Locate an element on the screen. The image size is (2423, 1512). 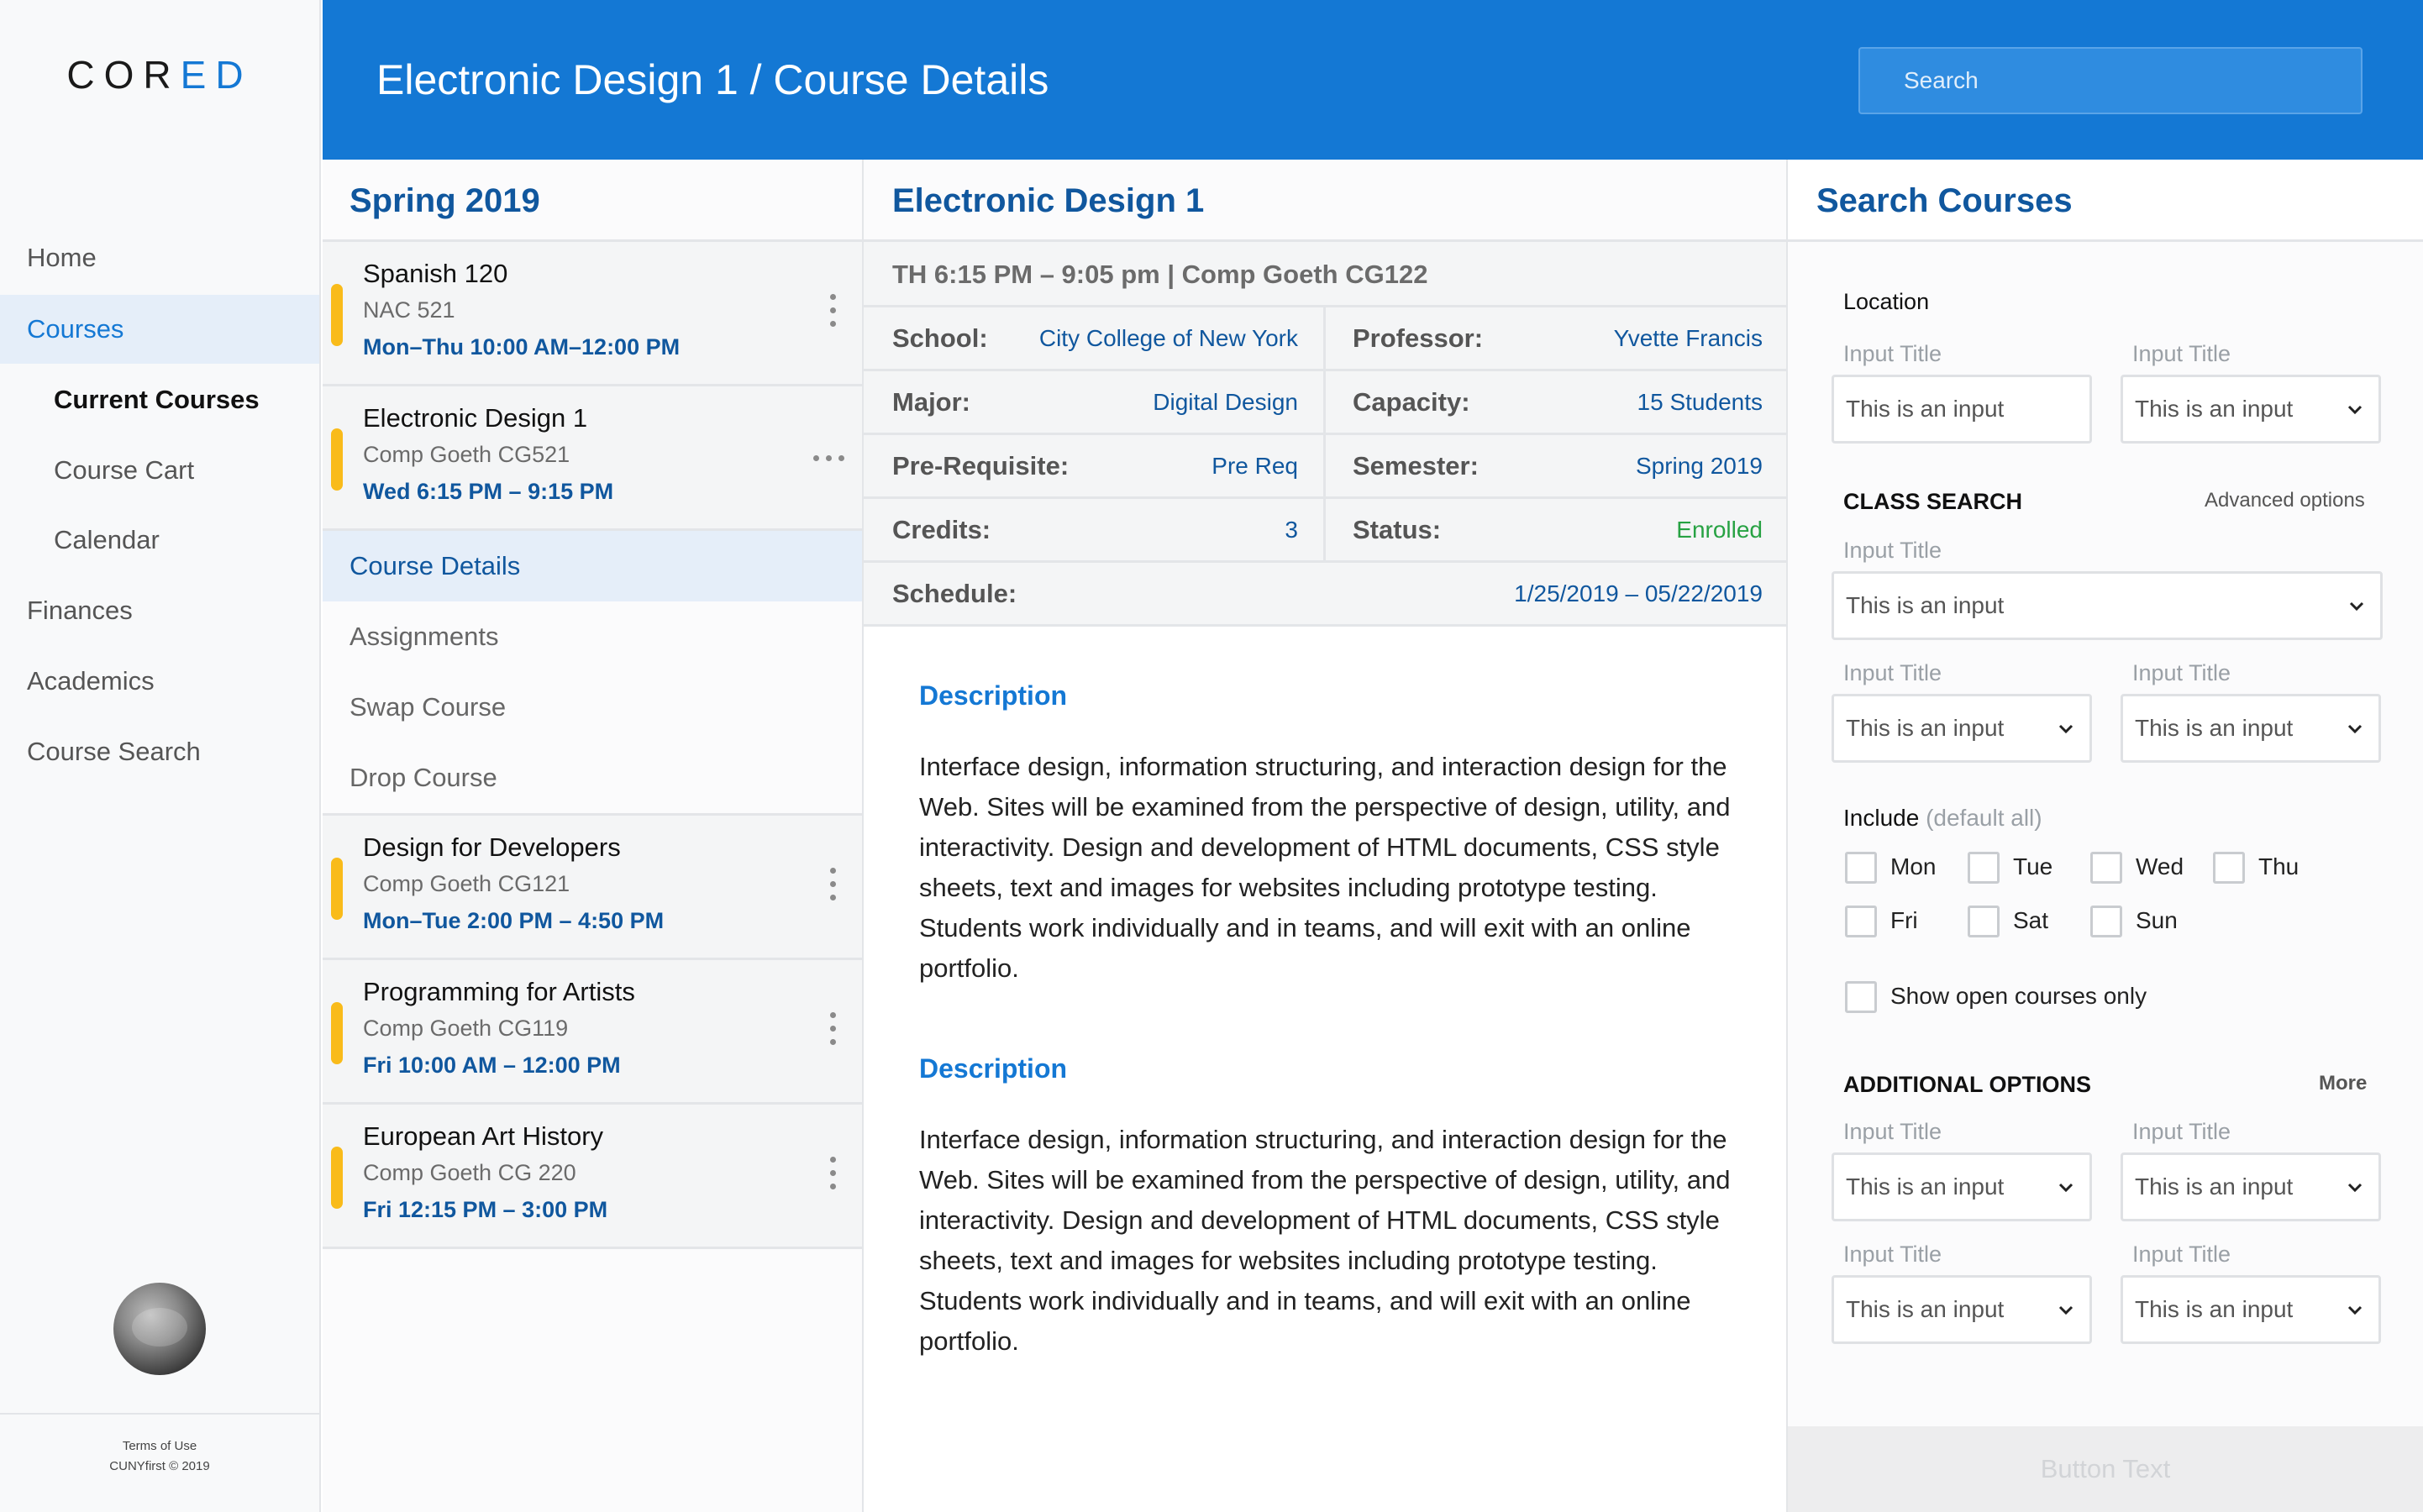
terms-of-use-link: Terms of Use is located at coordinates (159, 1446).